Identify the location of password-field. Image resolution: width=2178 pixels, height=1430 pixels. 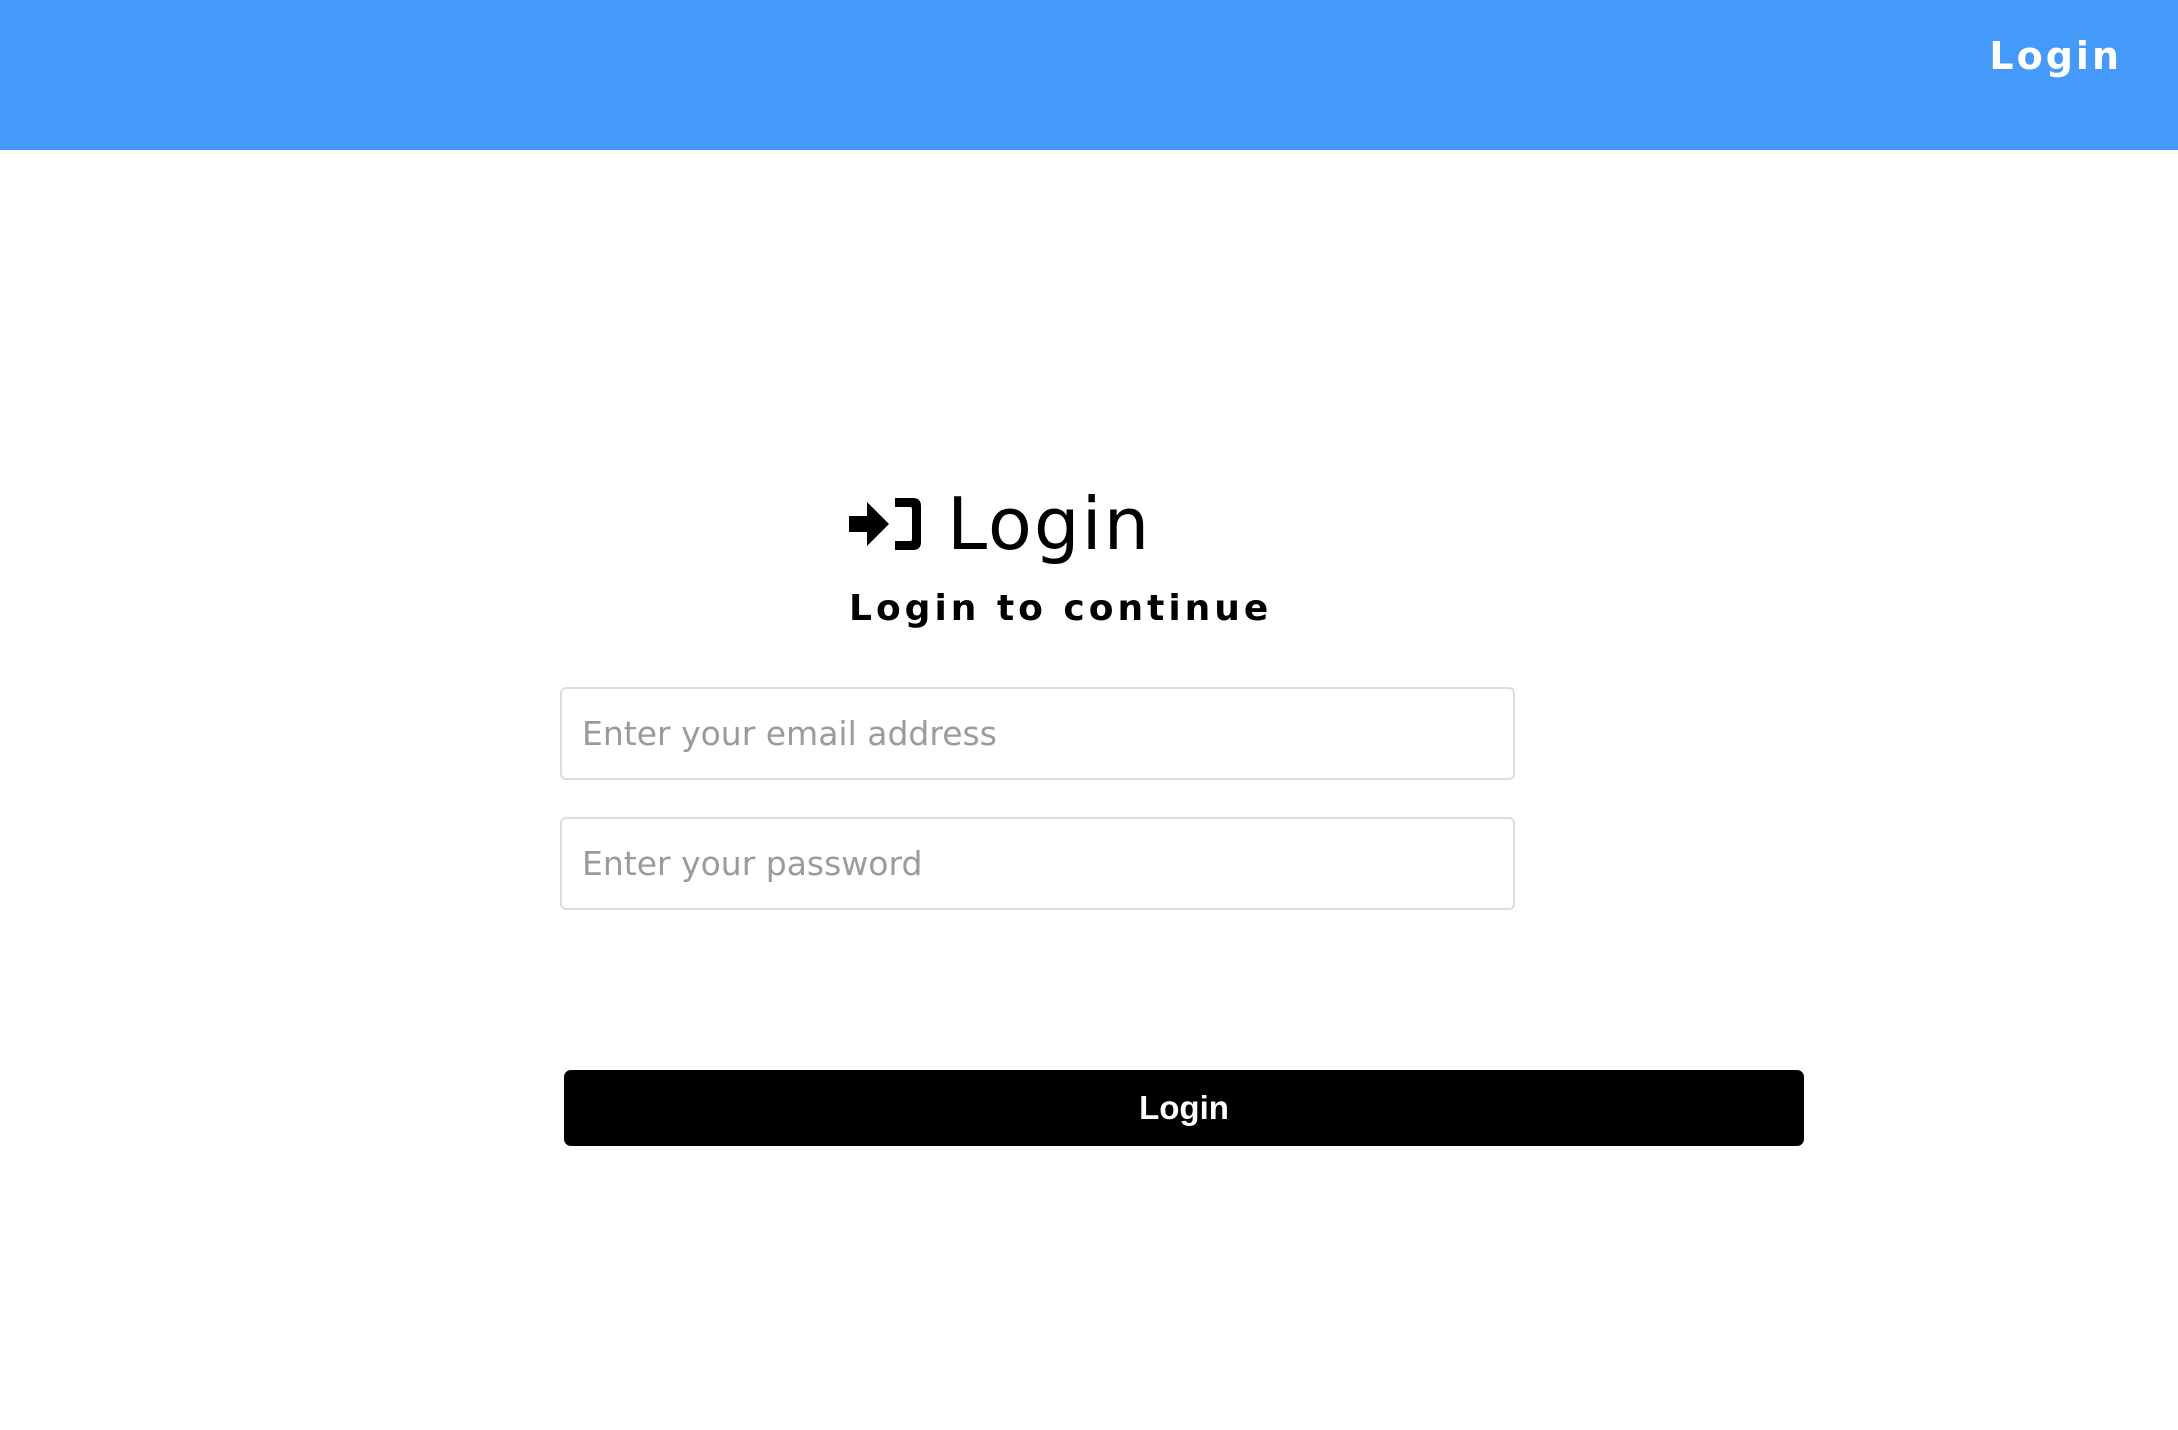
(1037, 863).